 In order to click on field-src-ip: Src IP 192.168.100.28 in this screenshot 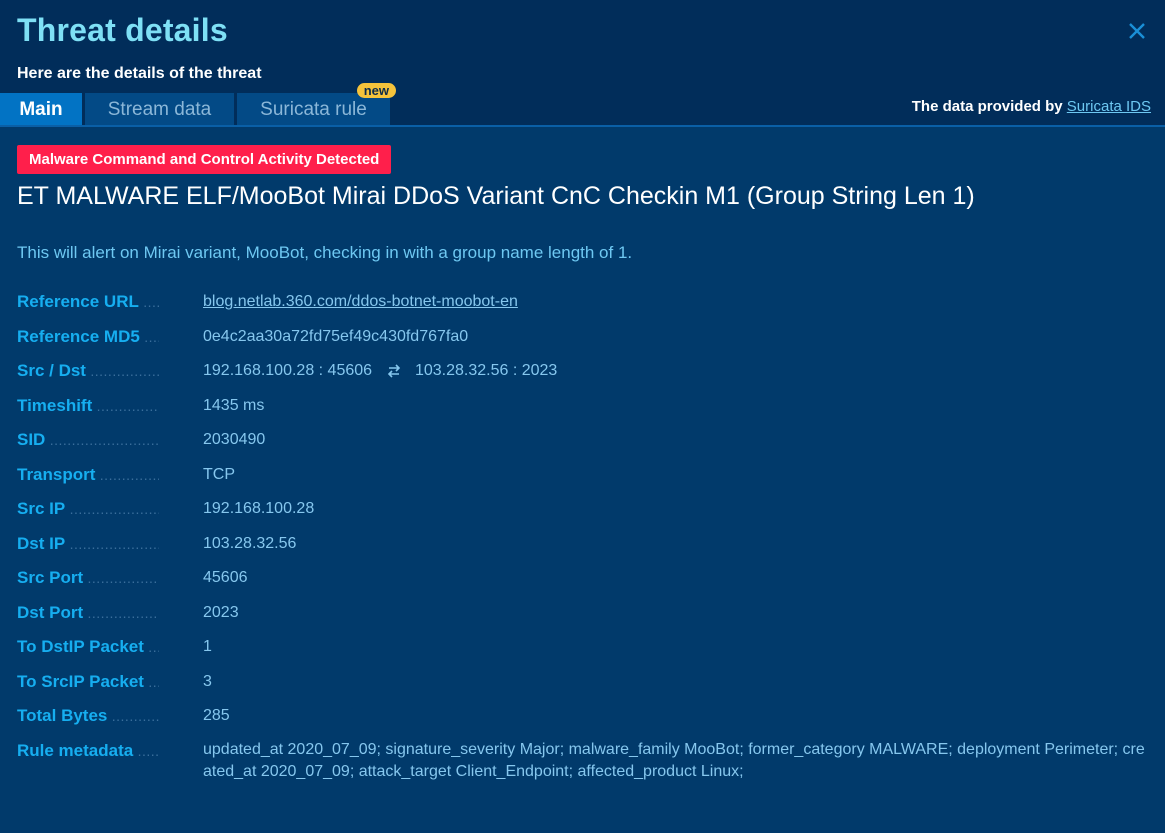, I will do `click(584, 514)`.